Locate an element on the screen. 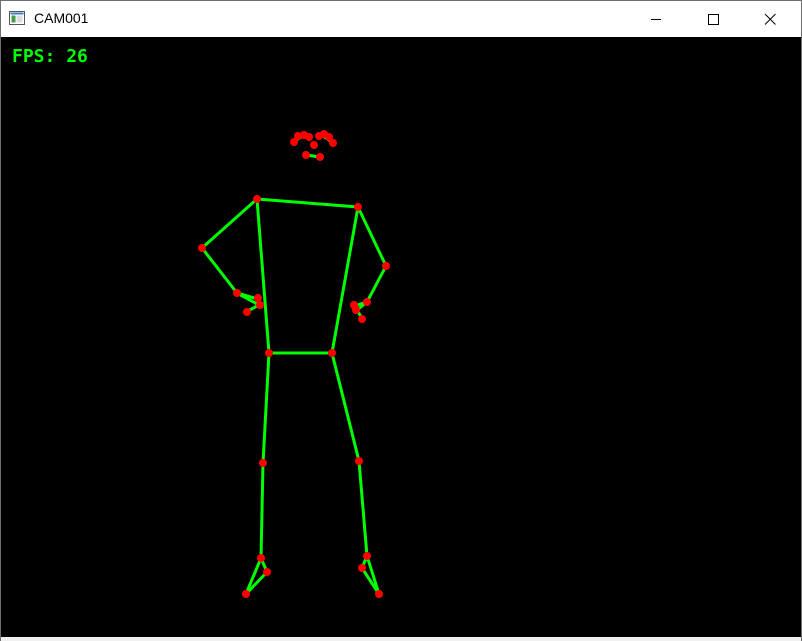  bone-left-thigh is located at coordinates (266, 408).